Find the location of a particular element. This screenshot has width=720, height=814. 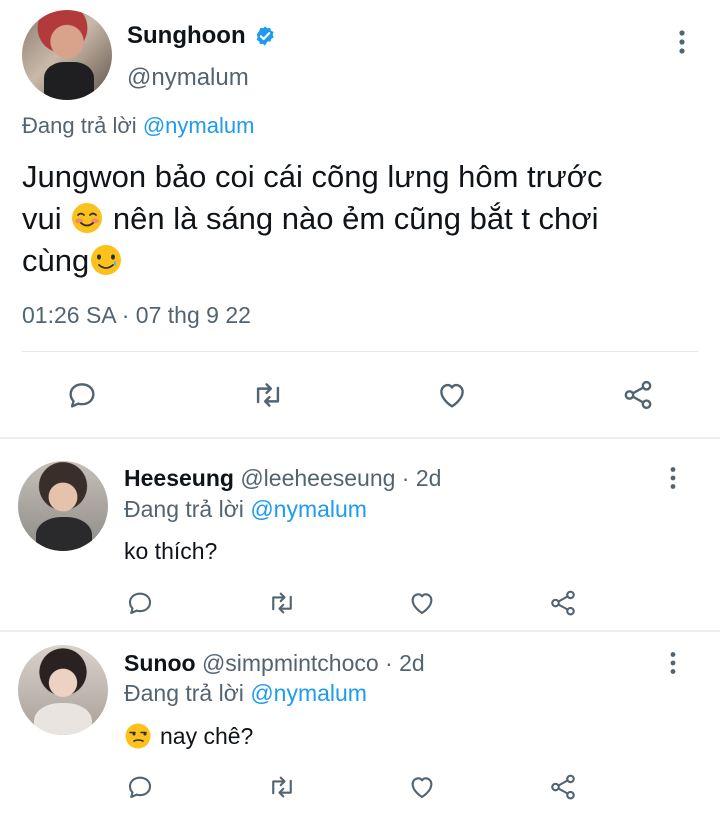

tweet-text-content: ko thích? is located at coordinates (171, 551).